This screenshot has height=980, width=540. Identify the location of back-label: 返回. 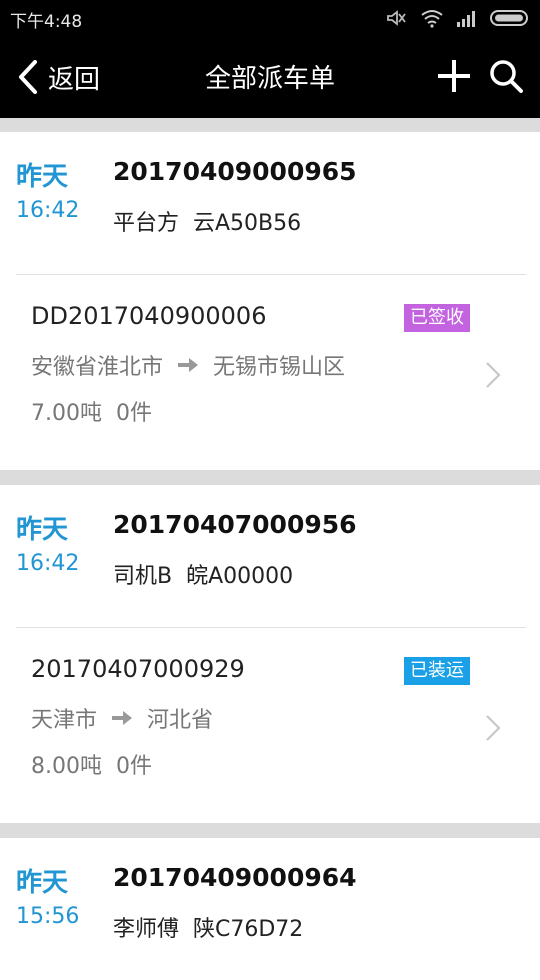
(74, 79).